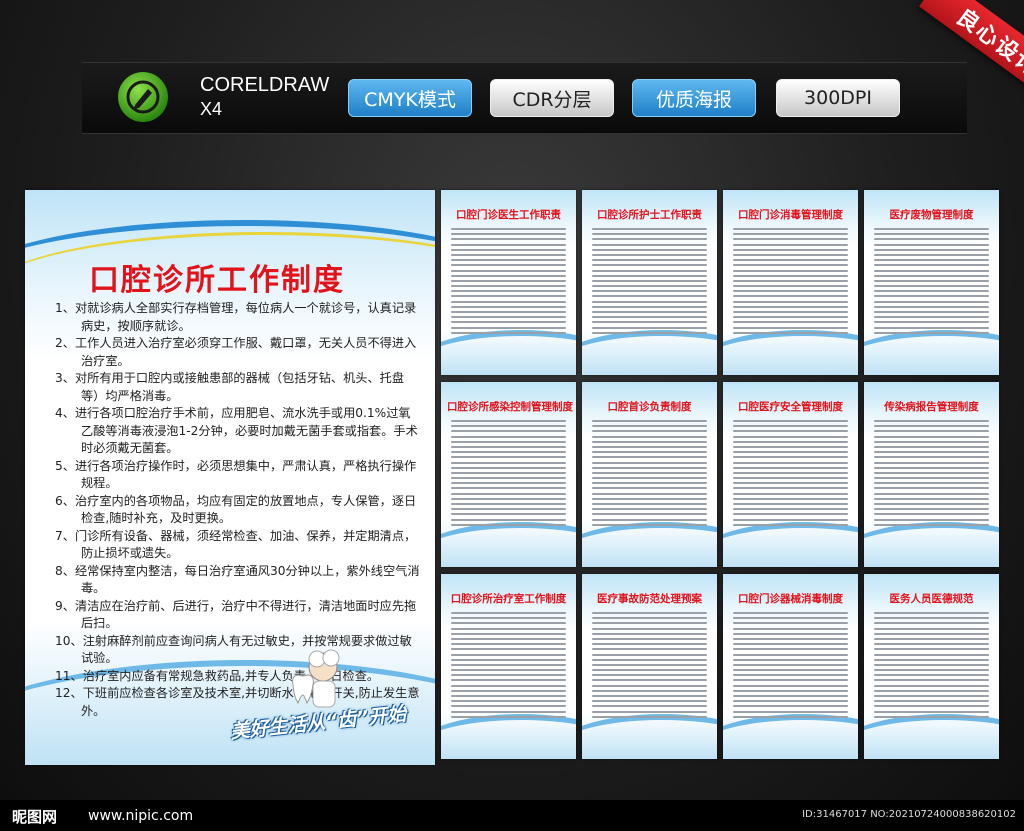  Describe the element at coordinates (790, 407) in the screenshot. I see `poster-title: 口腔医疗安全管理制度` at that location.